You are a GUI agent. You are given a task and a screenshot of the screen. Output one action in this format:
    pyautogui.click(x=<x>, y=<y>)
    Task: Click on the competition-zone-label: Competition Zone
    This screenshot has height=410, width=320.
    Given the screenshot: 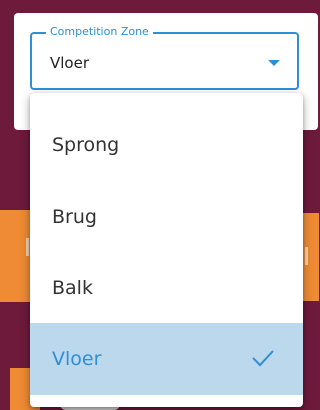 What is the action you would take?
    pyautogui.click(x=99, y=32)
    